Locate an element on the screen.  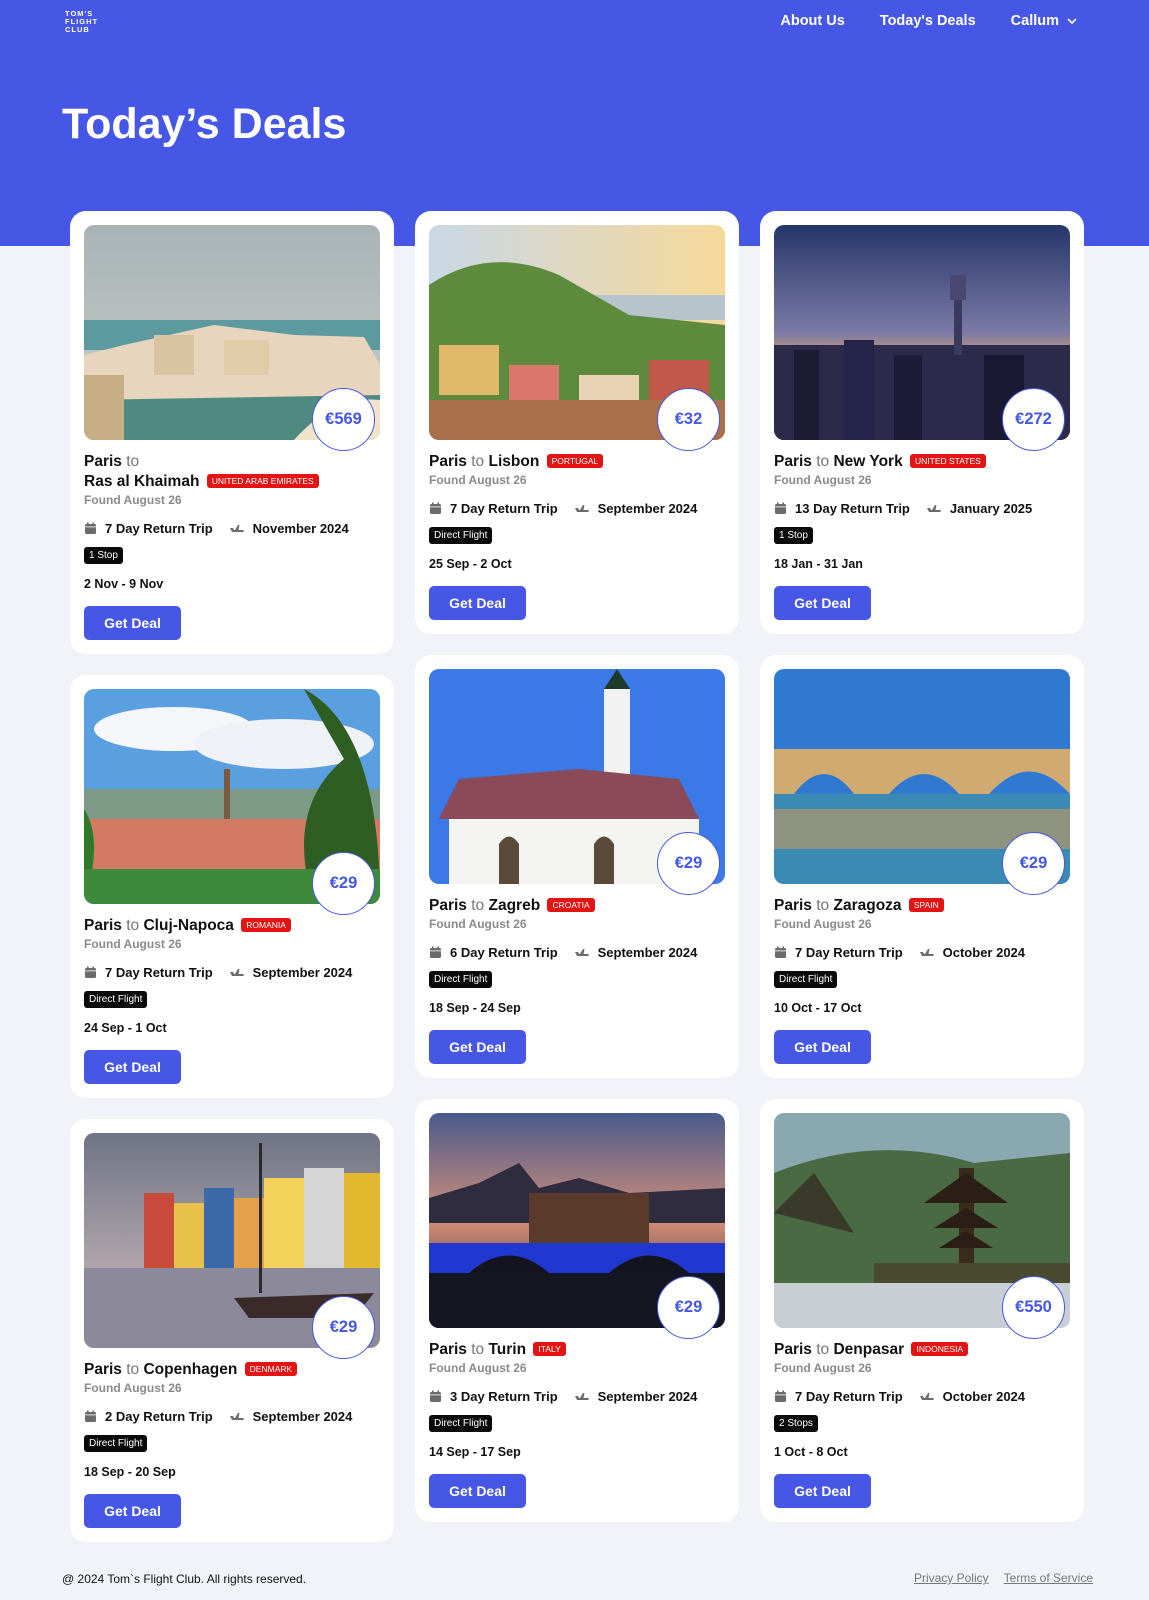
route-title: Paris to Copenhagen DENMARK is located at coordinates (232, 1370).